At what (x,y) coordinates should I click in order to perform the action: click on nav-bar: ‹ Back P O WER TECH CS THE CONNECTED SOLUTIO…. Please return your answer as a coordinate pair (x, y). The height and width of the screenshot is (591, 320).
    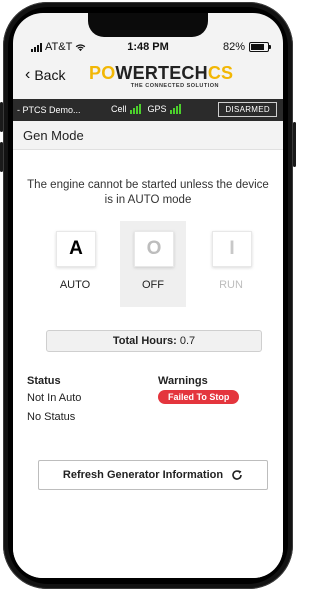
    Looking at the image, I should click on (148, 78).